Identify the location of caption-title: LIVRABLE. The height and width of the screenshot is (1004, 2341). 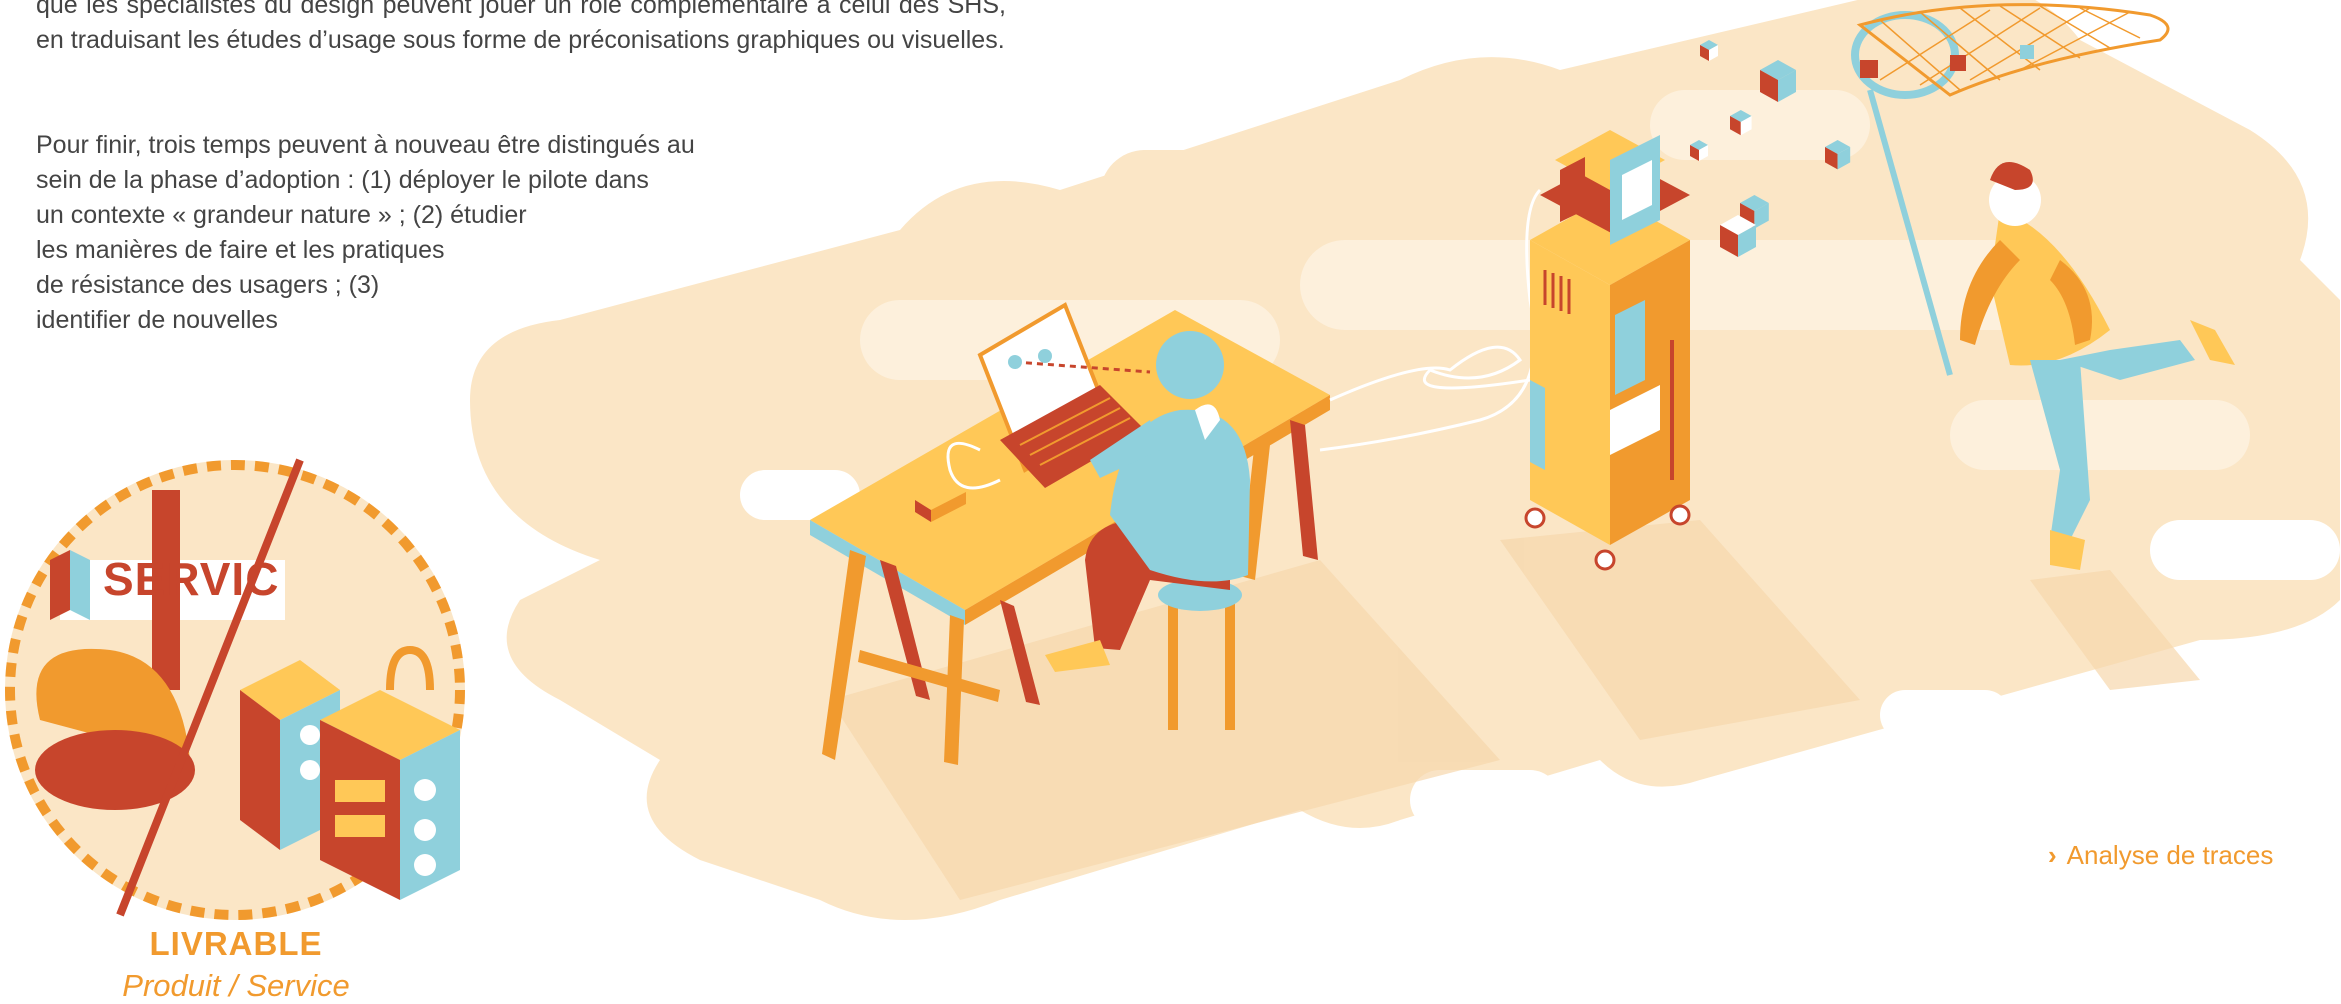
(236, 943).